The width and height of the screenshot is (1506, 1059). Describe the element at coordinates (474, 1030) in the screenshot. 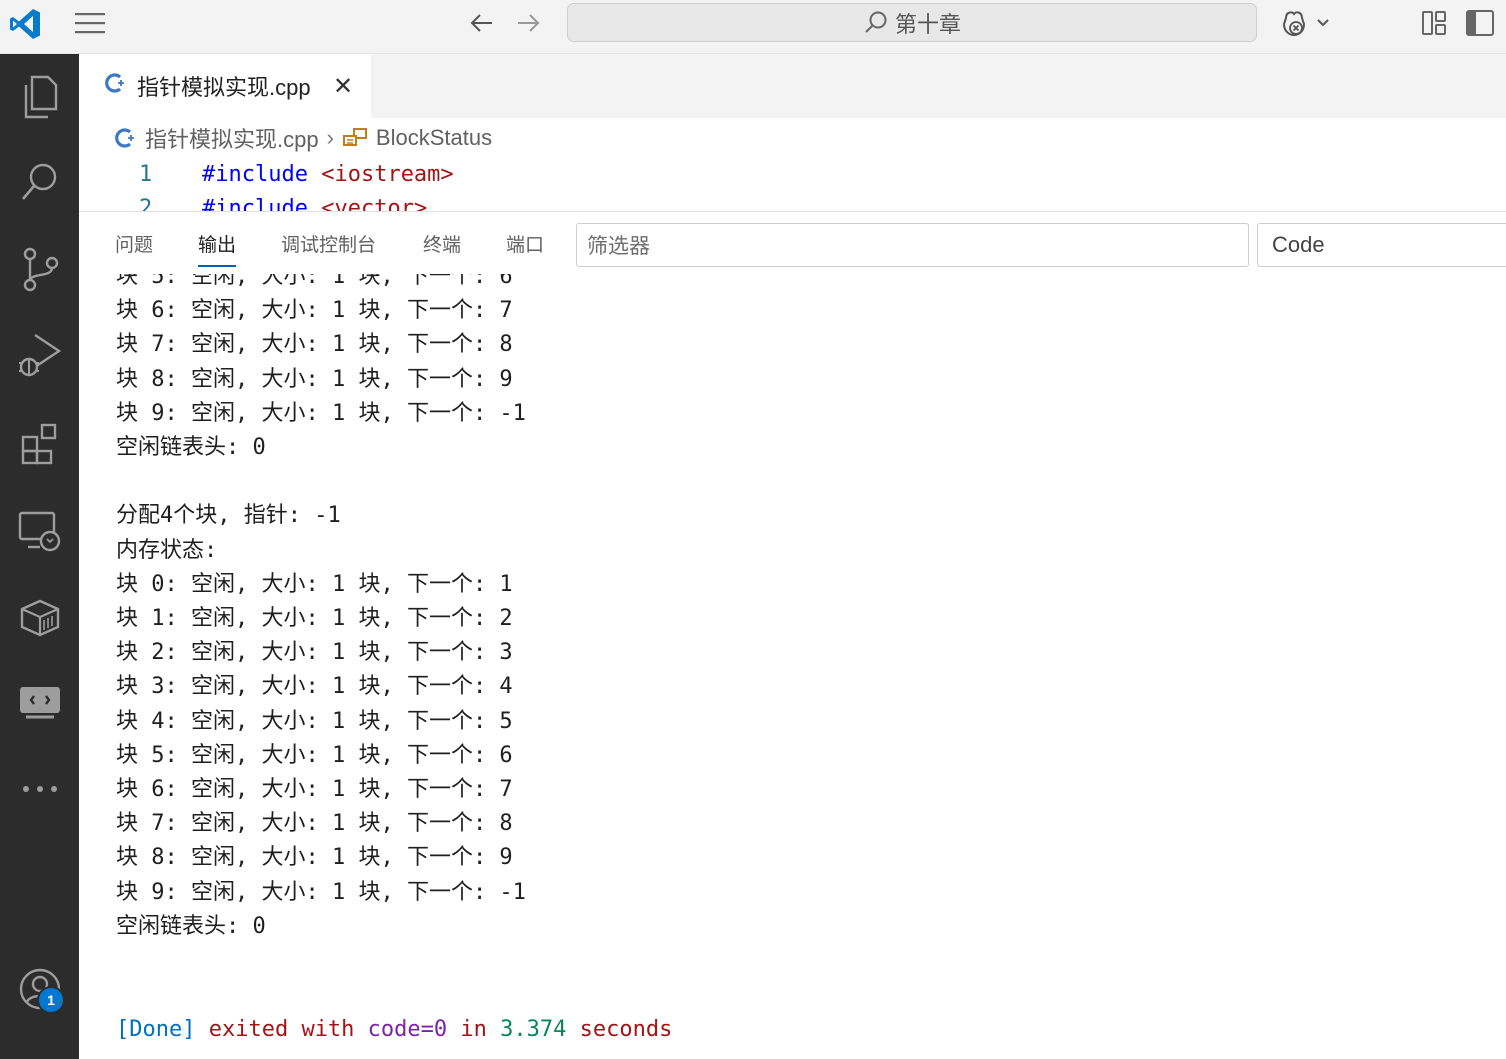

I see `done-in-text: in` at that location.